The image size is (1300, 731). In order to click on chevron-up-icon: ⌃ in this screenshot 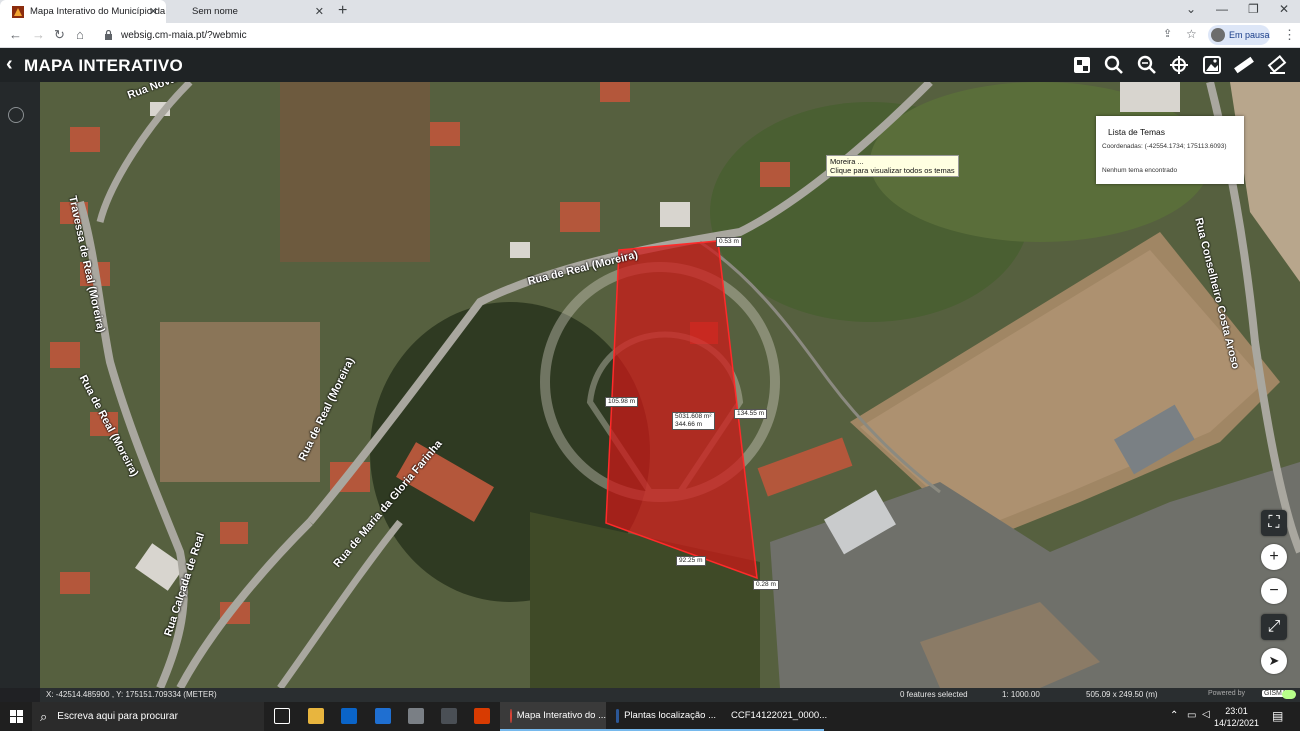, I will do `click(1174, 715)`.